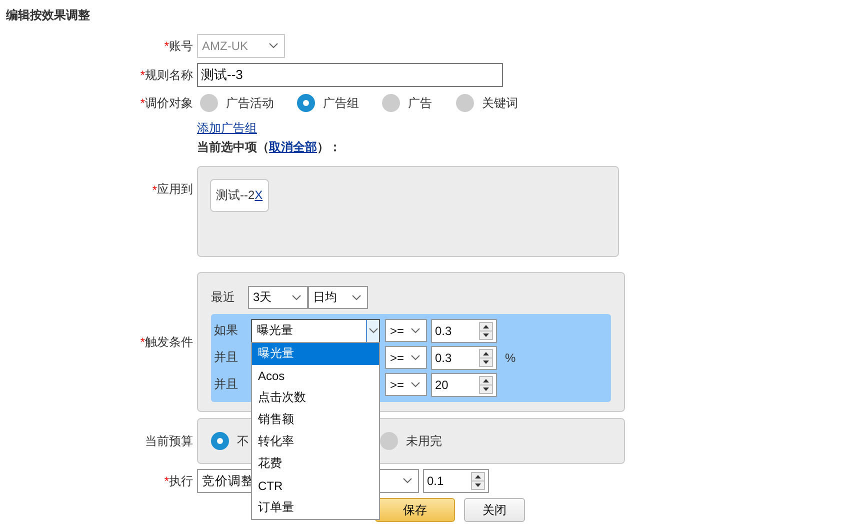  What do you see at coordinates (315, 397) in the screenshot?
I see `dropdown-option: 点击次数` at bounding box center [315, 397].